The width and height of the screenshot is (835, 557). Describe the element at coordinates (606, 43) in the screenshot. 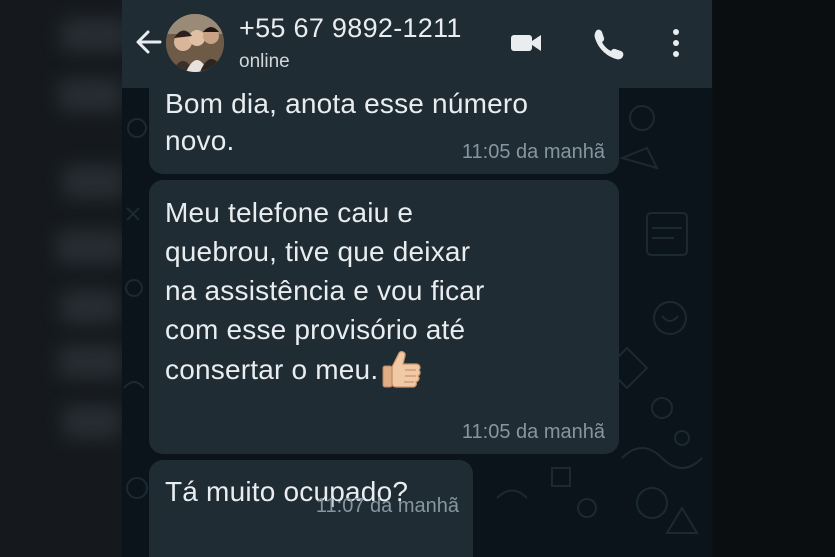

I see `phone-call-icon` at that location.